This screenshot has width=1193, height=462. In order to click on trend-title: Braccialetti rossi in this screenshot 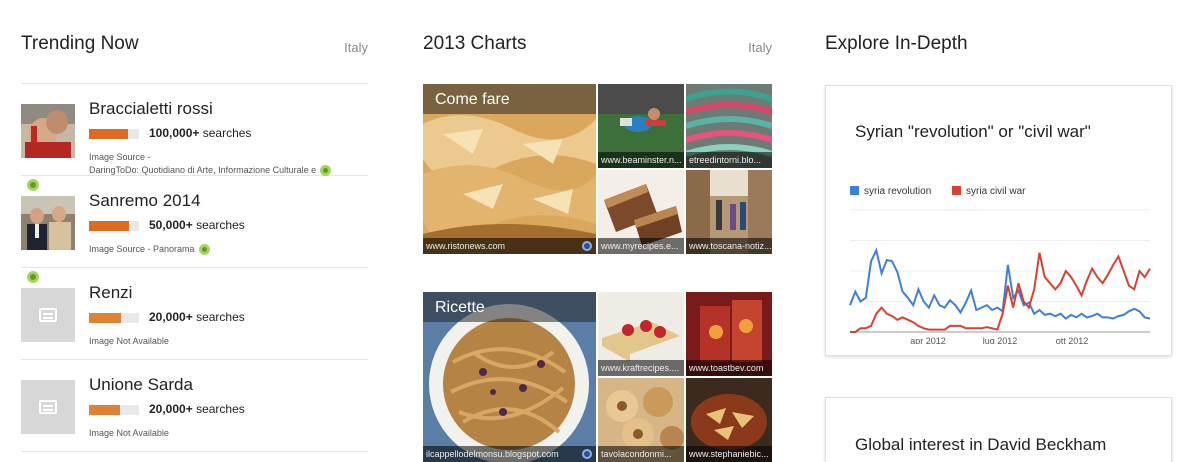, I will do `click(151, 109)`.